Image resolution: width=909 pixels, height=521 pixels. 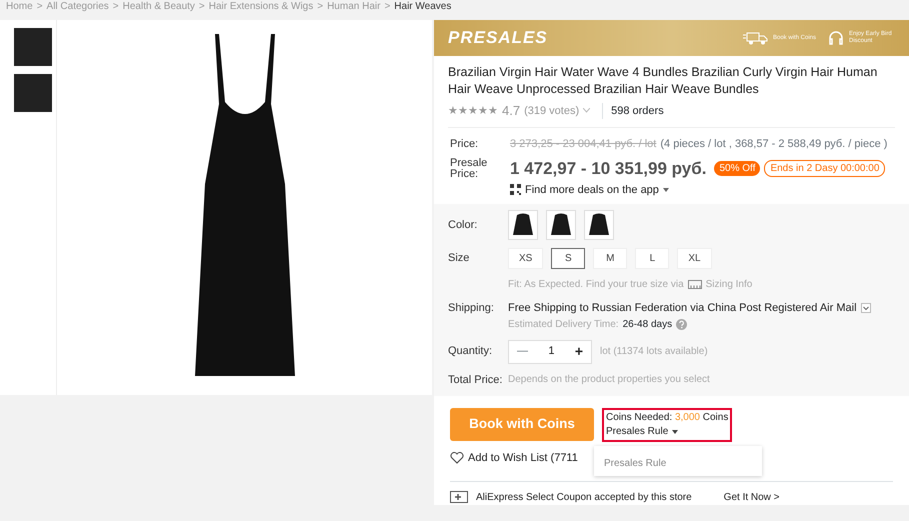 What do you see at coordinates (526, 258) in the screenshot?
I see `size-option: XS` at bounding box center [526, 258].